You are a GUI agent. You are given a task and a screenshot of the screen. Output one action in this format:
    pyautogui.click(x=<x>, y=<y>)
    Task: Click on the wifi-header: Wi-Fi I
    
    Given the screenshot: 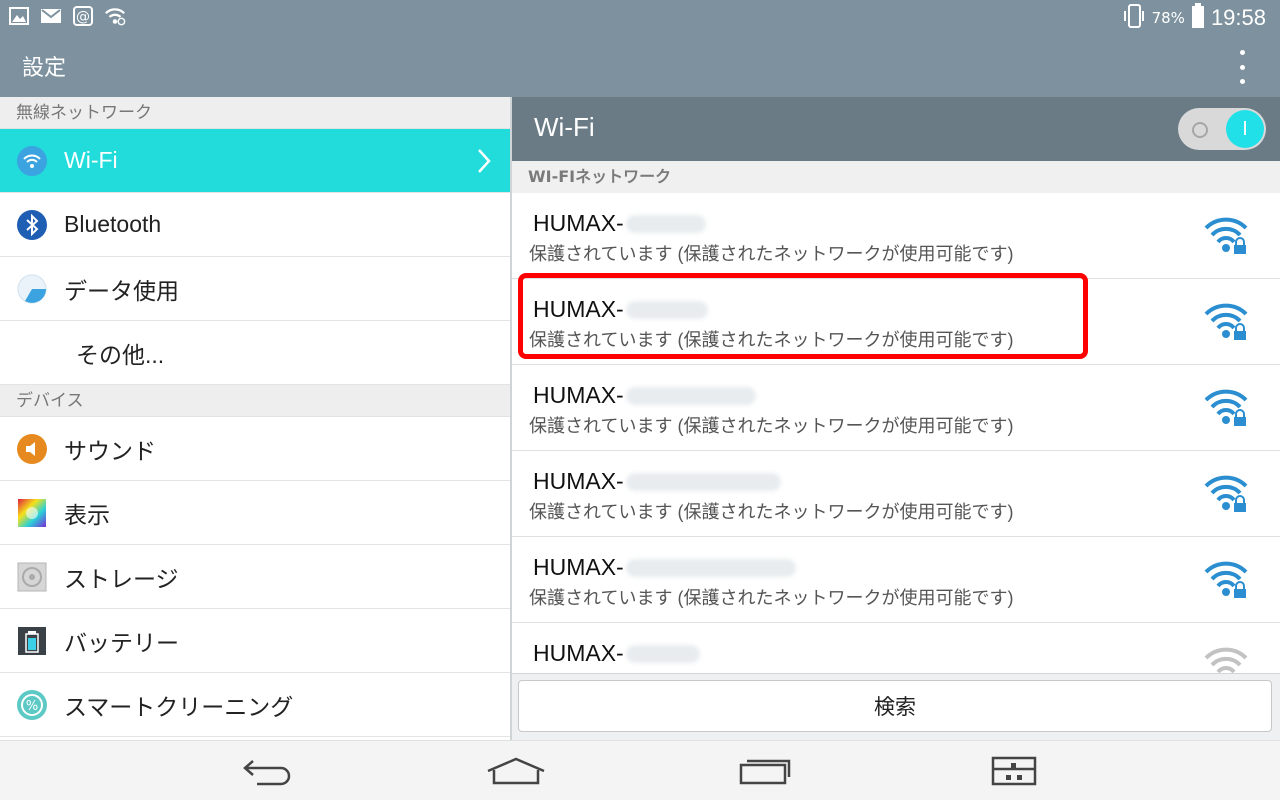 What is the action you would take?
    pyautogui.click(x=896, y=129)
    